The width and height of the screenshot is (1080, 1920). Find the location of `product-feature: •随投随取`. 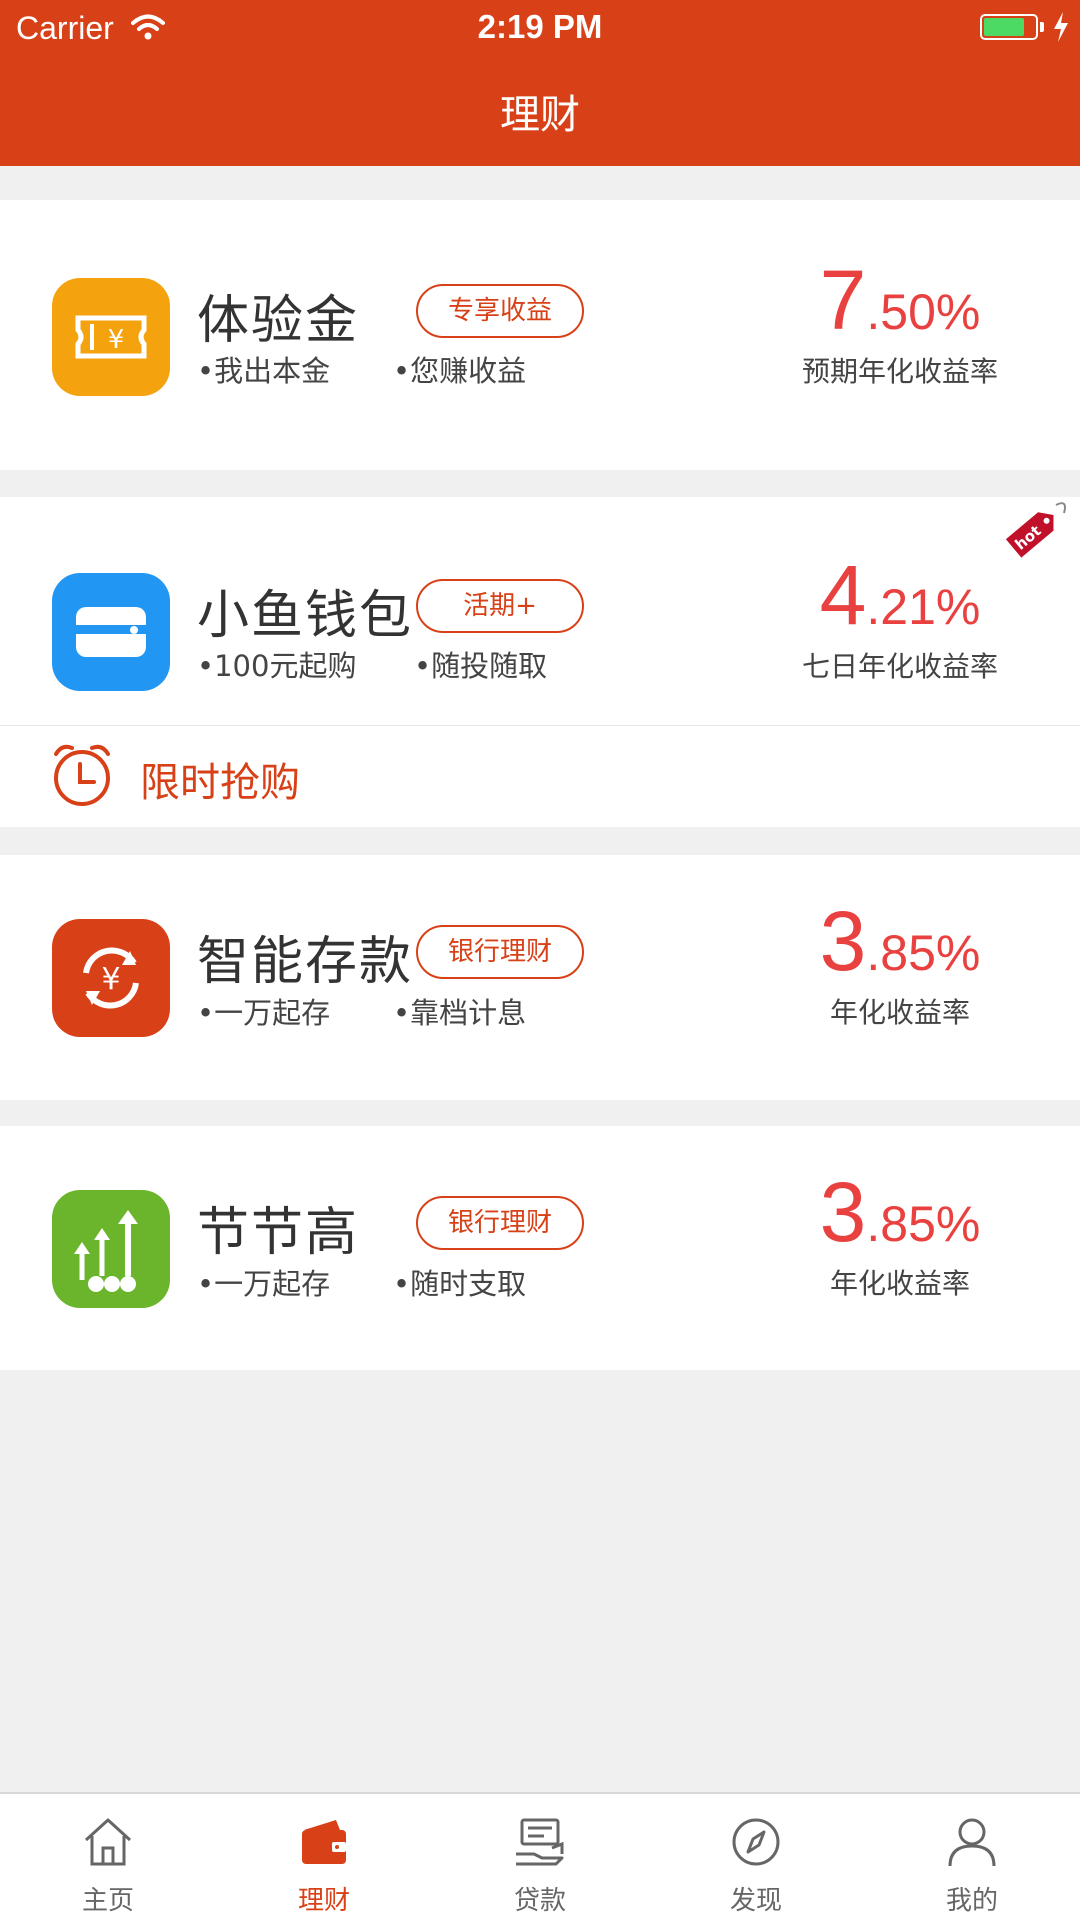

product-feature: •随投随取 is located at coordinates (481, 666).